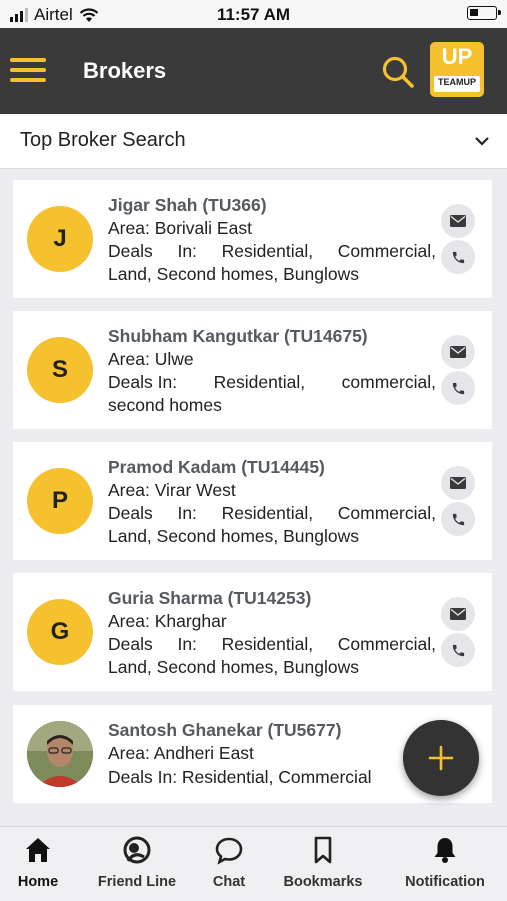 The image size is (507, 901). What do you see at coordinates (240, 777) in the screenshot?
I see `broker-deals: Deals In: Residential, Commercial` at bounding box center [240, 777].